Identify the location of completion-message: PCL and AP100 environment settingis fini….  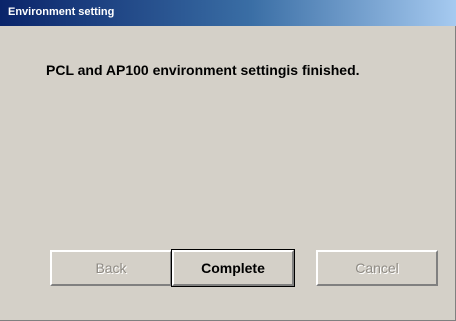
(203, 70).